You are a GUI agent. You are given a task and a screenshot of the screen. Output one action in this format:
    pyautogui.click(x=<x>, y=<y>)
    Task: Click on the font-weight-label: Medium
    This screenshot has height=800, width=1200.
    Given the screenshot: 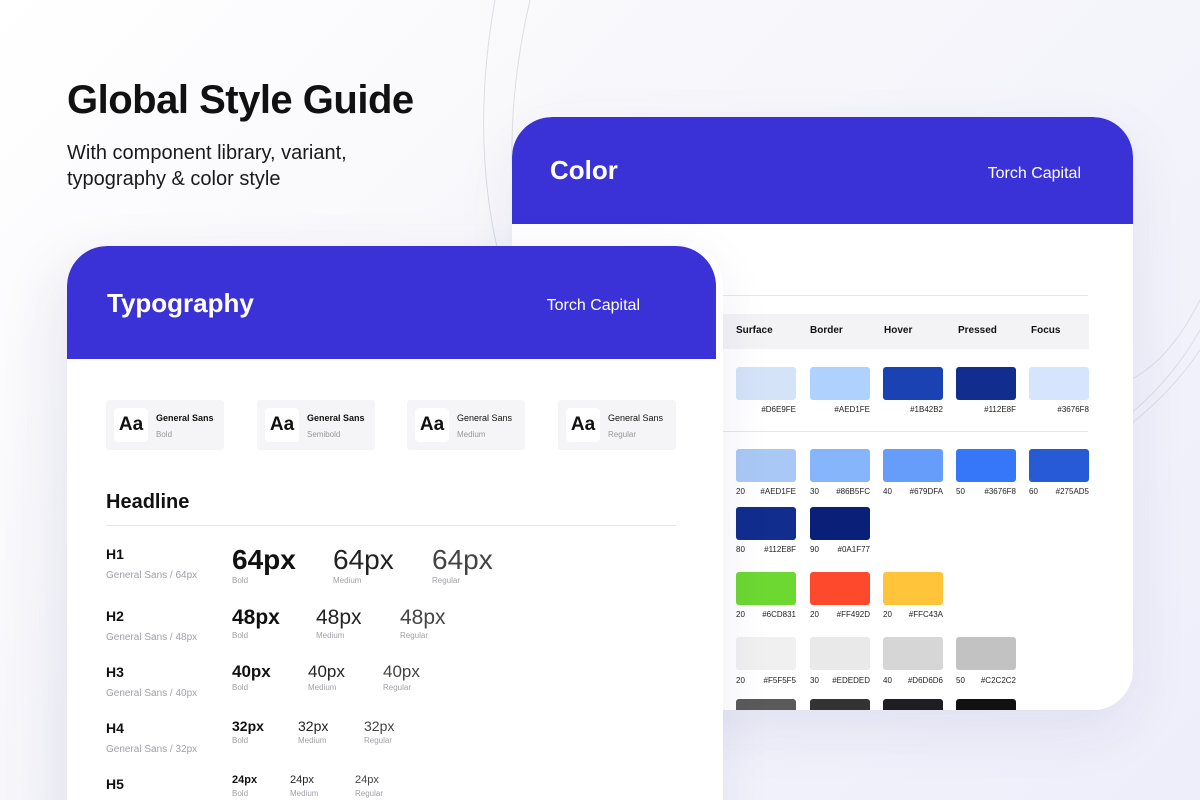 What is the action you would take?
    pyautogui.click(x=471, y=434)
    